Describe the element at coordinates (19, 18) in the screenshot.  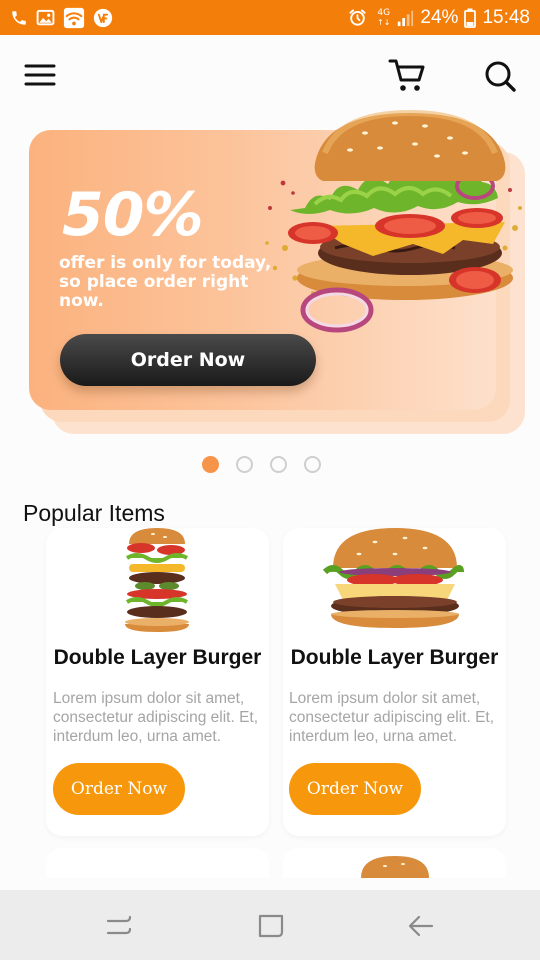
I see `phone-icon` at that location.